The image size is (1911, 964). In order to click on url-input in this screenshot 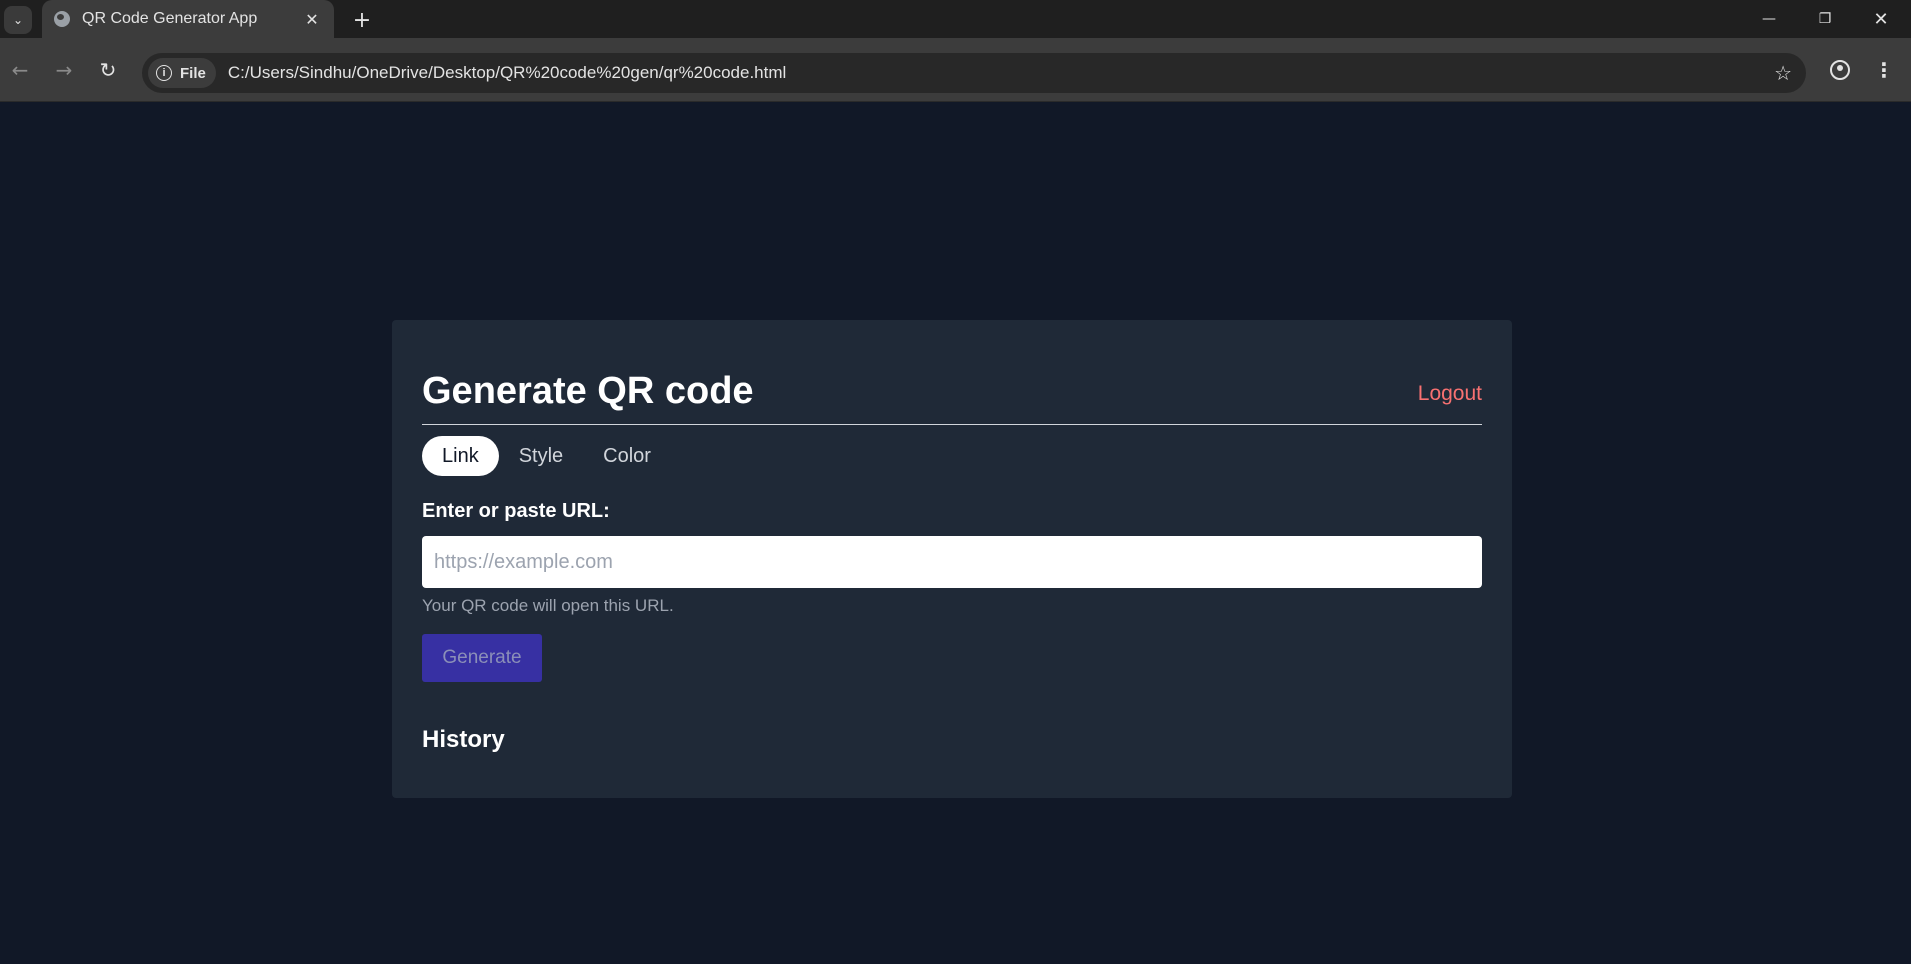, I will do `click(952, 562)`.